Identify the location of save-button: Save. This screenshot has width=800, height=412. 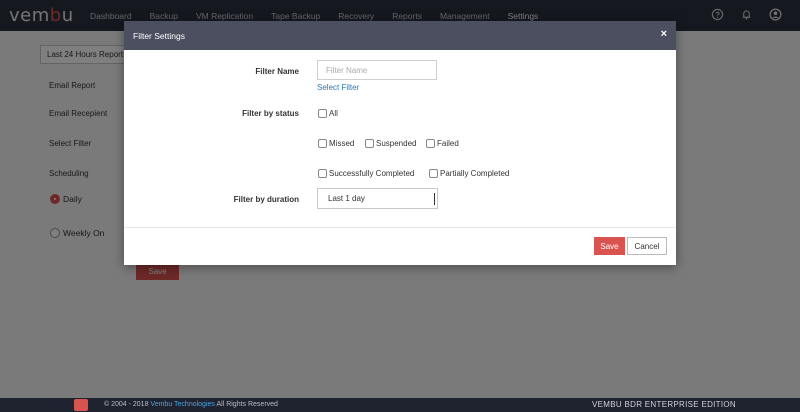
(609, 246).